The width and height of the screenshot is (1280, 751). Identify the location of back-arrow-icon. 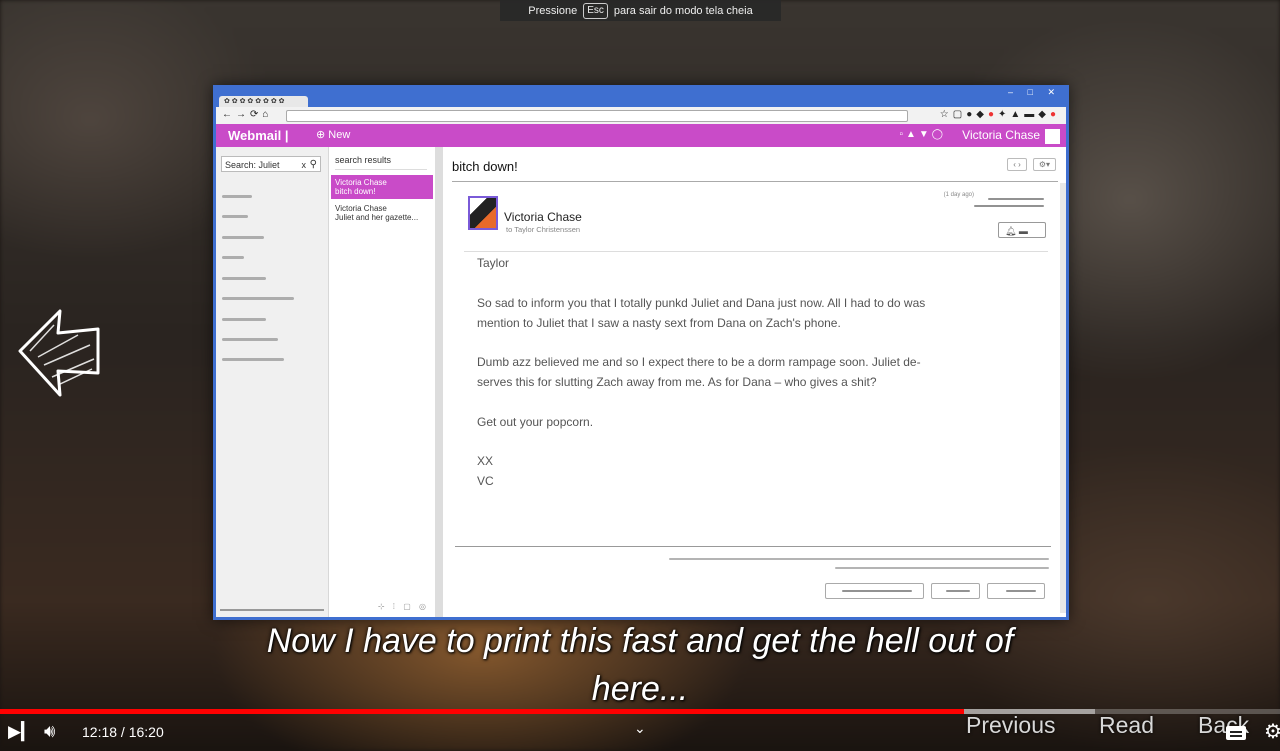
(60, 353).